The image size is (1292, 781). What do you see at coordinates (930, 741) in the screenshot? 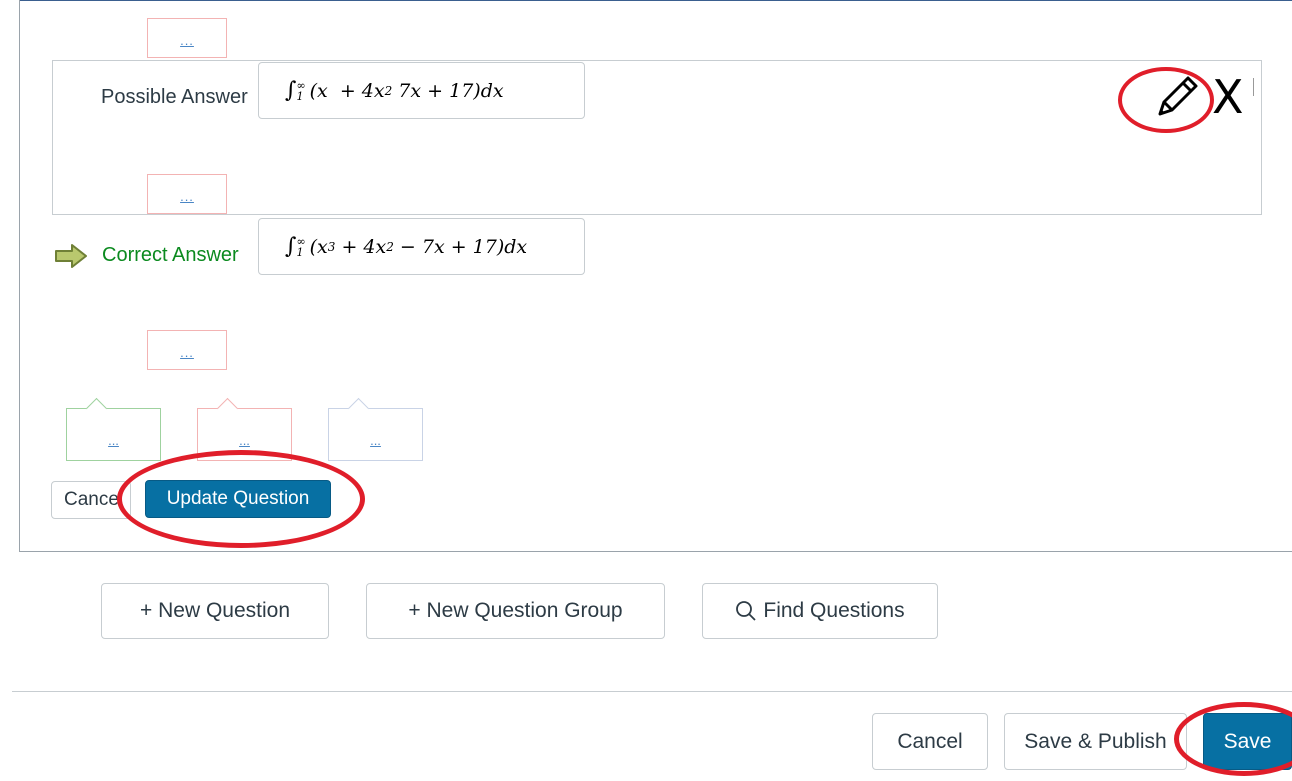
I see `cancel-button: Cancel` at bounding box center [930, 741].